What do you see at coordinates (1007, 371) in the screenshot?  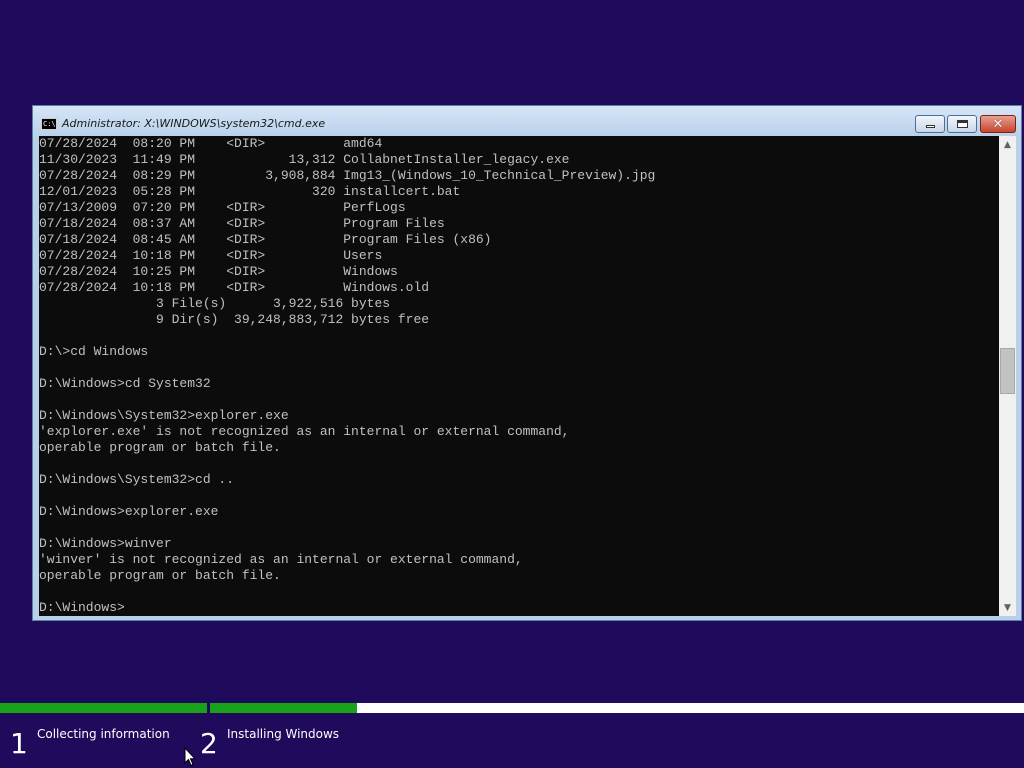 I see `scroll-thumb` at bounding box center [1007, 371].